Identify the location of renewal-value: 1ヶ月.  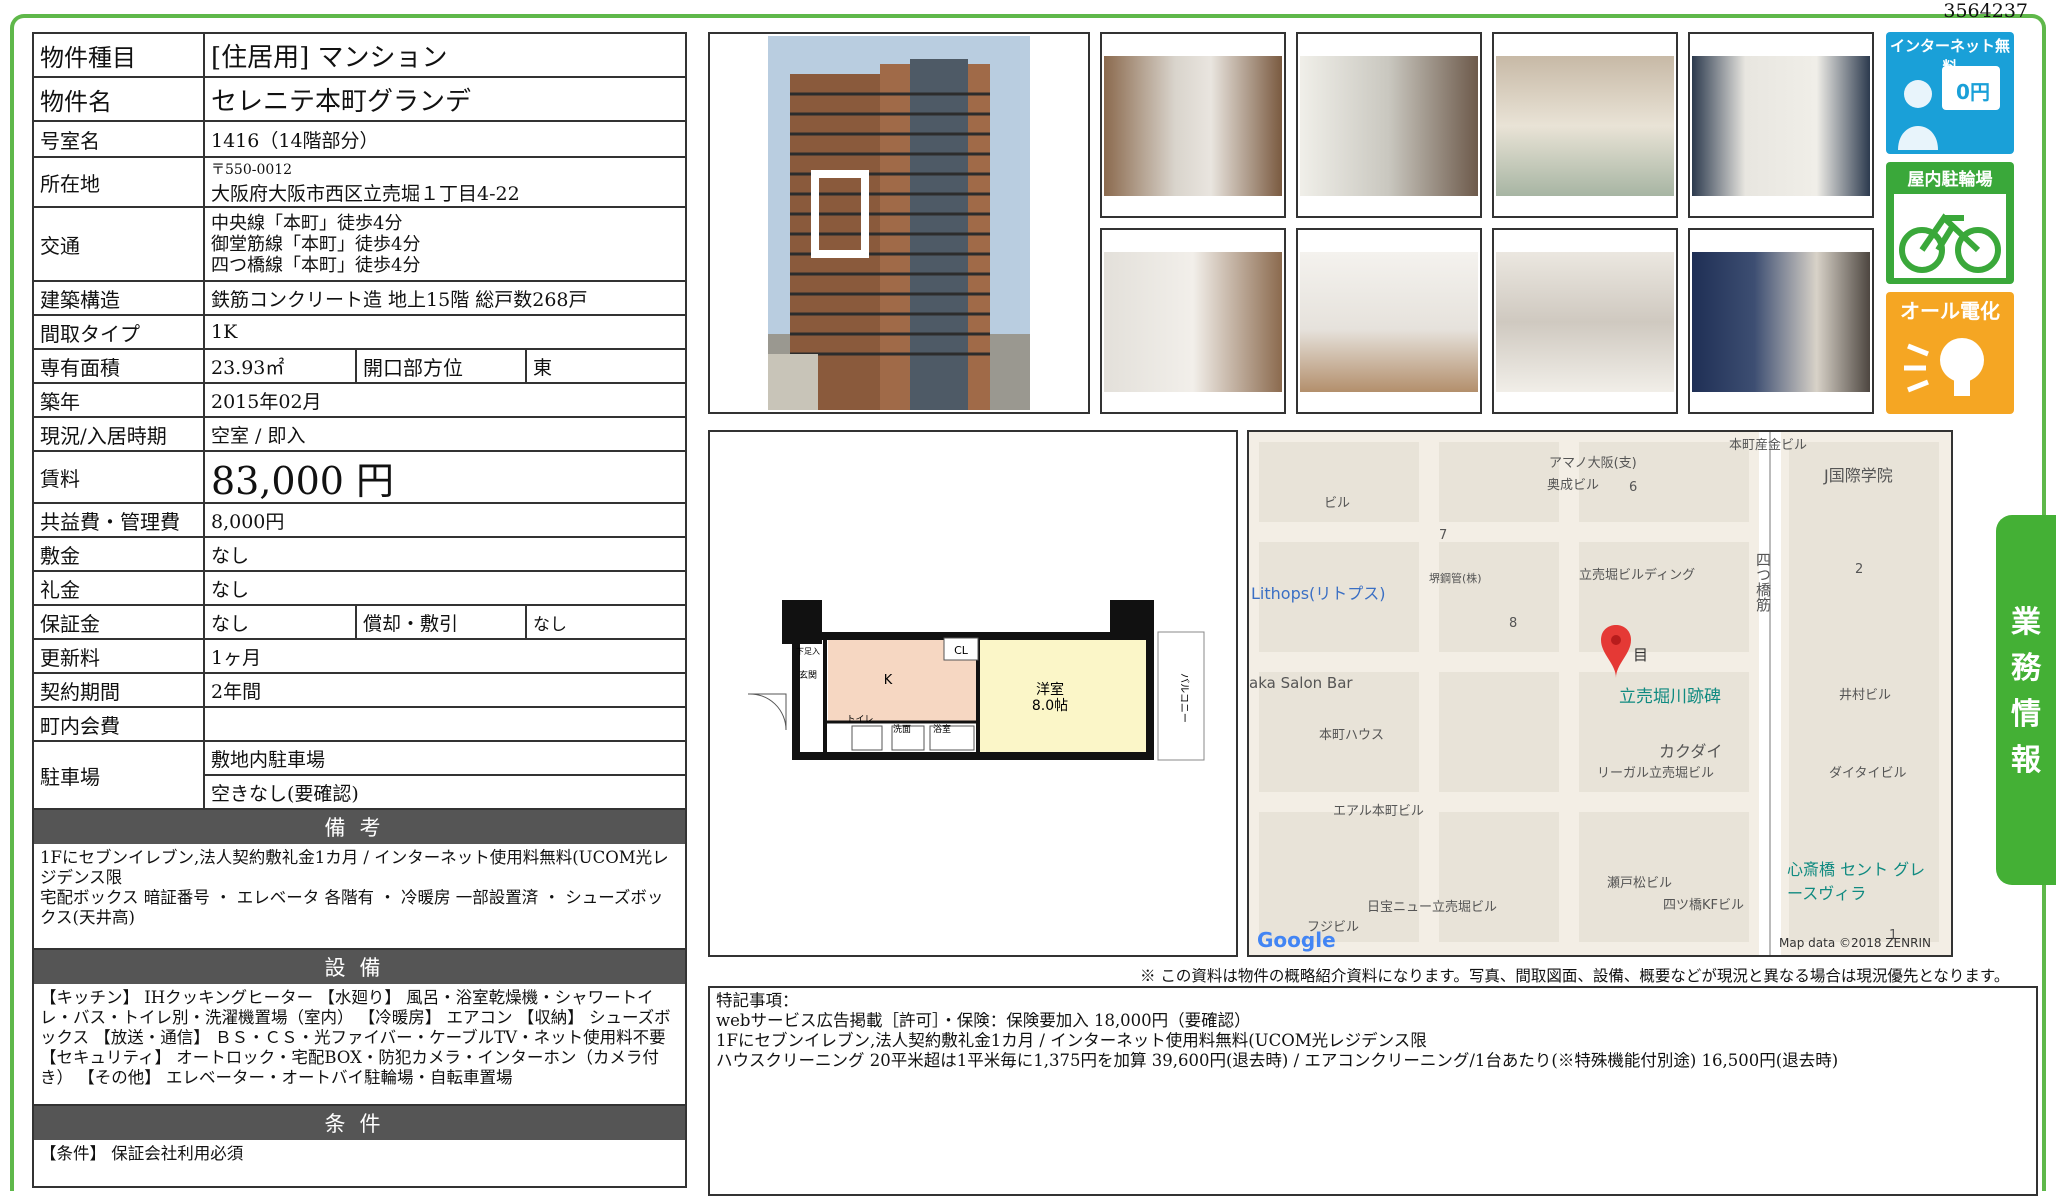
(236, 657).